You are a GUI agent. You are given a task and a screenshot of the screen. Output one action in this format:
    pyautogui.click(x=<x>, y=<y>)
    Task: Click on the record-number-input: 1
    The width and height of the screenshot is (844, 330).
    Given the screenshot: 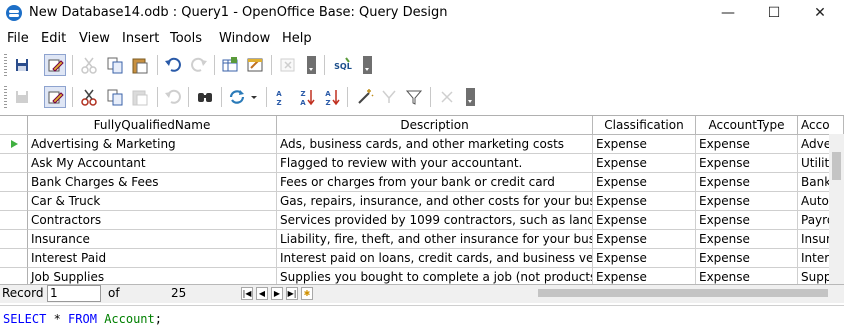 What is the action you would take?
    pyautogui.click(x=74, y=293)
    